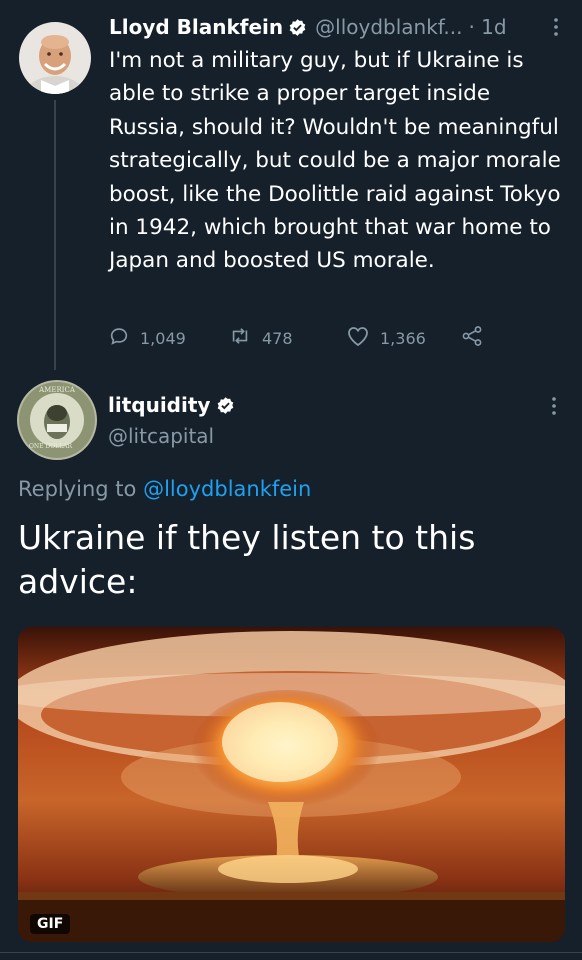 The height and width of the screenshot is (960, 582). Describe the element at coordinates (472, 338) in the screenshot. I see `share-icon` at that location.